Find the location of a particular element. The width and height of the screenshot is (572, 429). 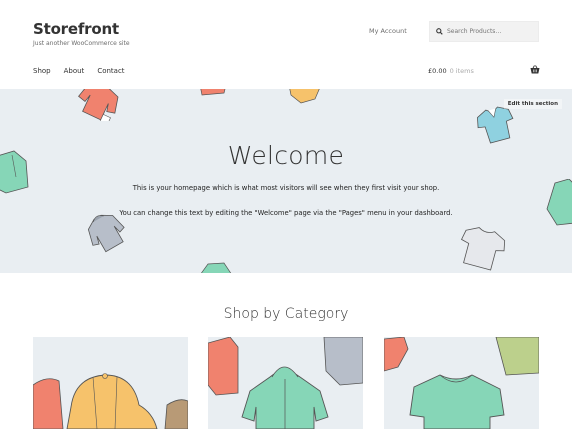

garment-yellow-icon is located at coordinates (304, 96).